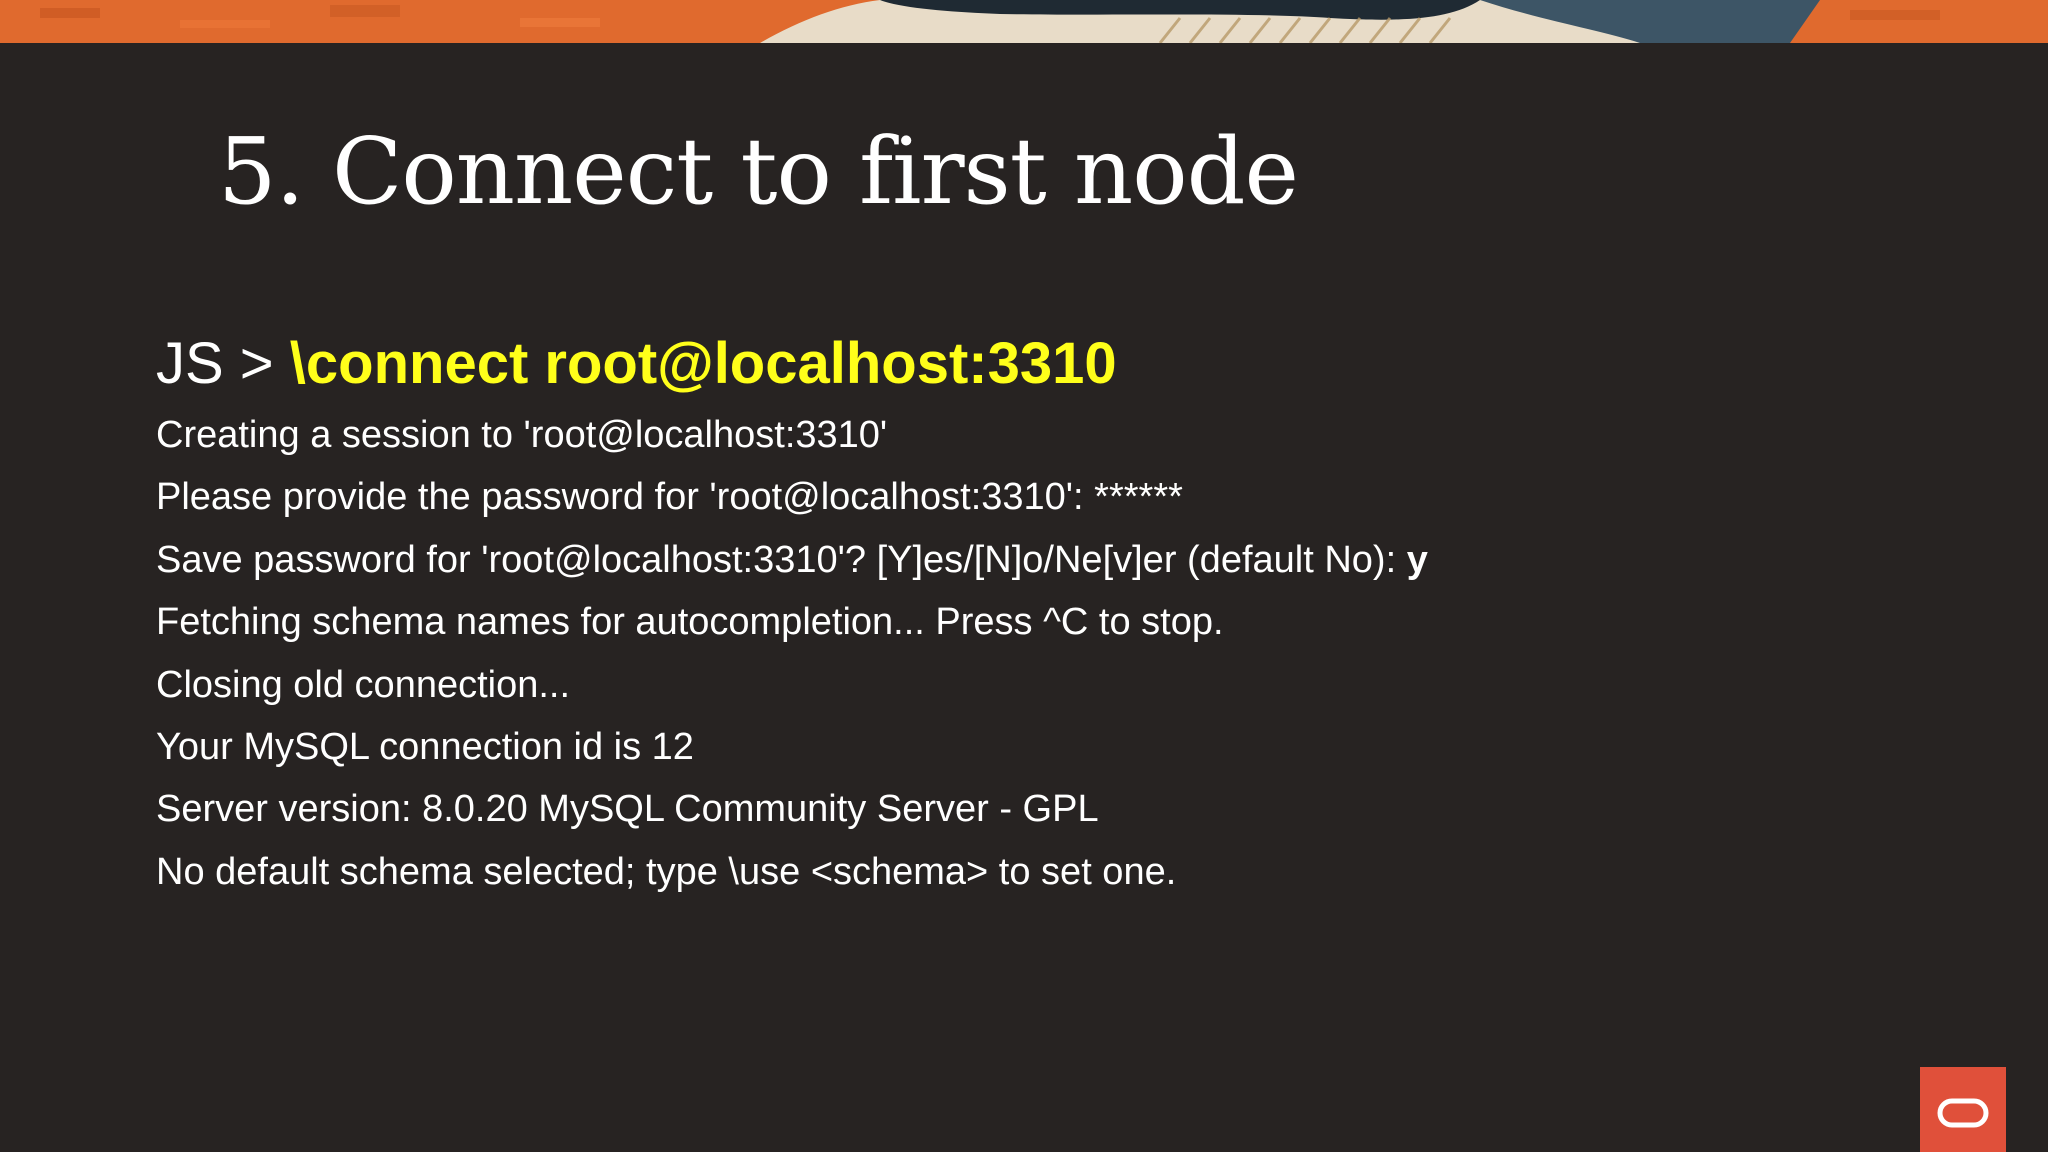 This screenshot has height=1152, width=2048. I want to click on oracle-logo, so click(1963, 1109).